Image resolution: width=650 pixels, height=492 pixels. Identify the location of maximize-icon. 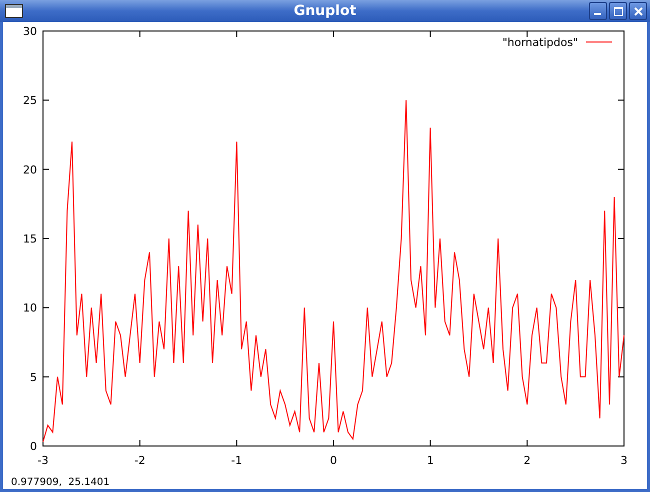
(618, 11).